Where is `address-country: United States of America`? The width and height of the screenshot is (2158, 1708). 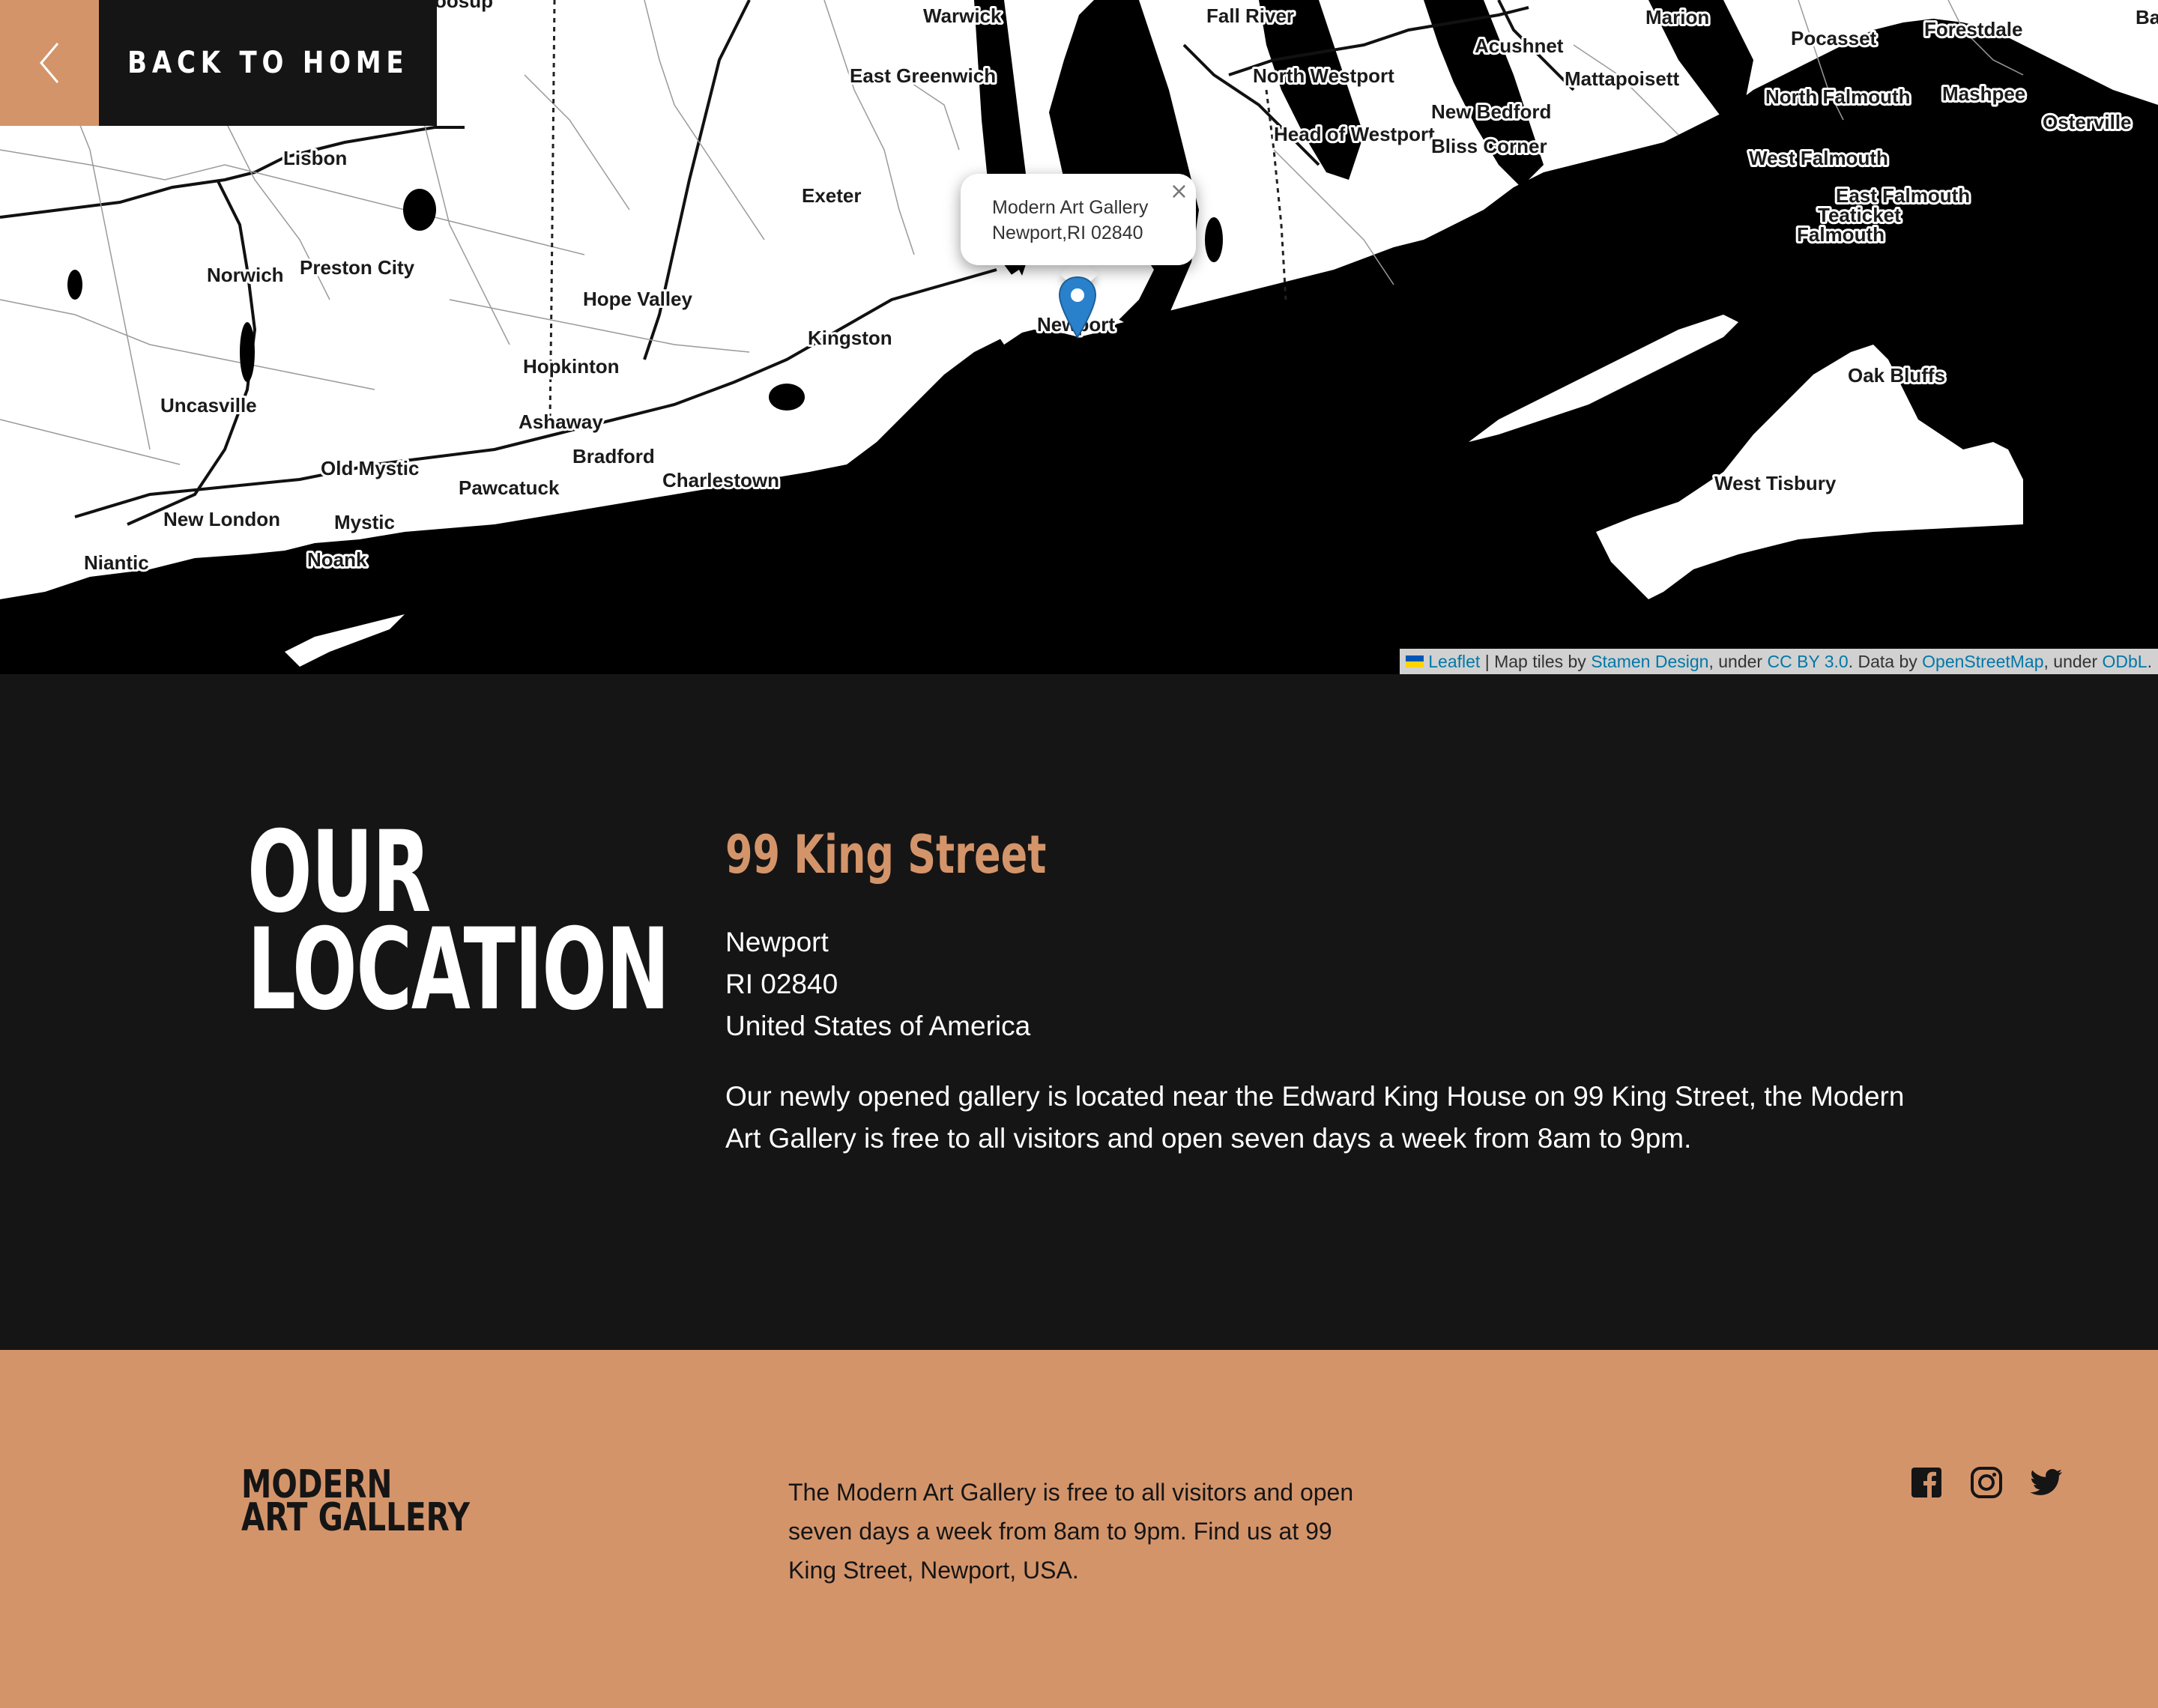
address-country: United States of America is located at coordinates (878, 1026).